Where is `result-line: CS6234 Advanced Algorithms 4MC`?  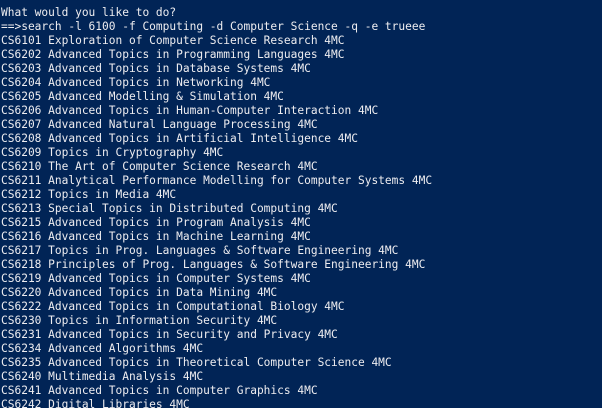
result-line: CS6234 Advanced Algorithms 4MC is located at coordinates (102, 348).